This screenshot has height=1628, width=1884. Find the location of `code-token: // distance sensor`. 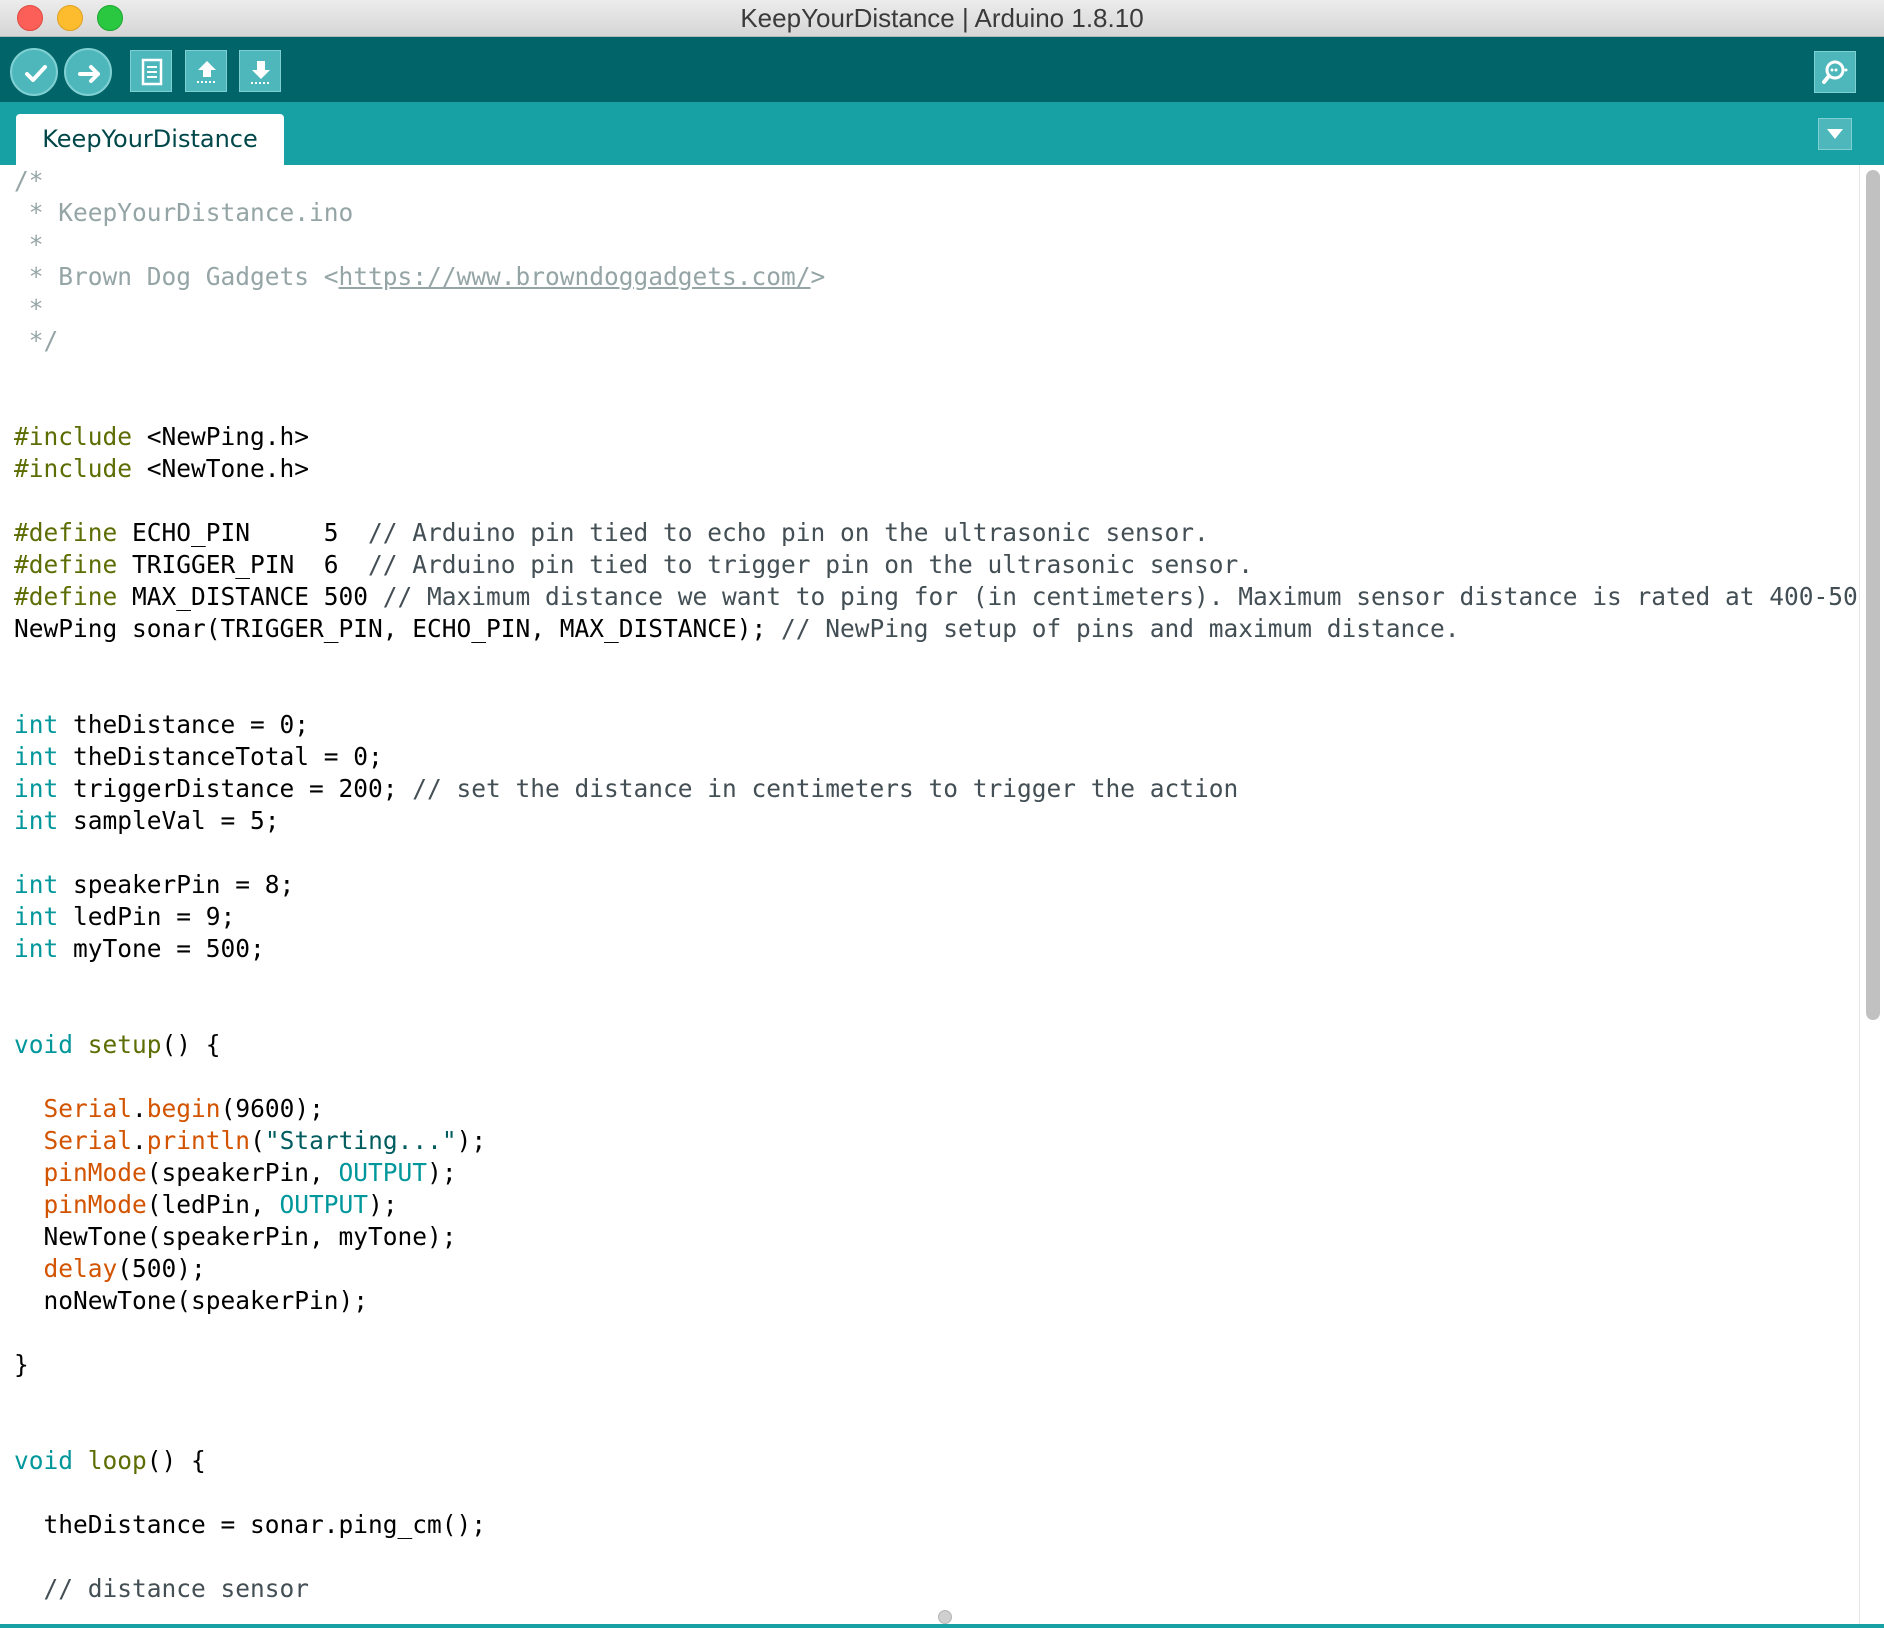

code-token: // distance sensor is located at coordinates (176, 1588).